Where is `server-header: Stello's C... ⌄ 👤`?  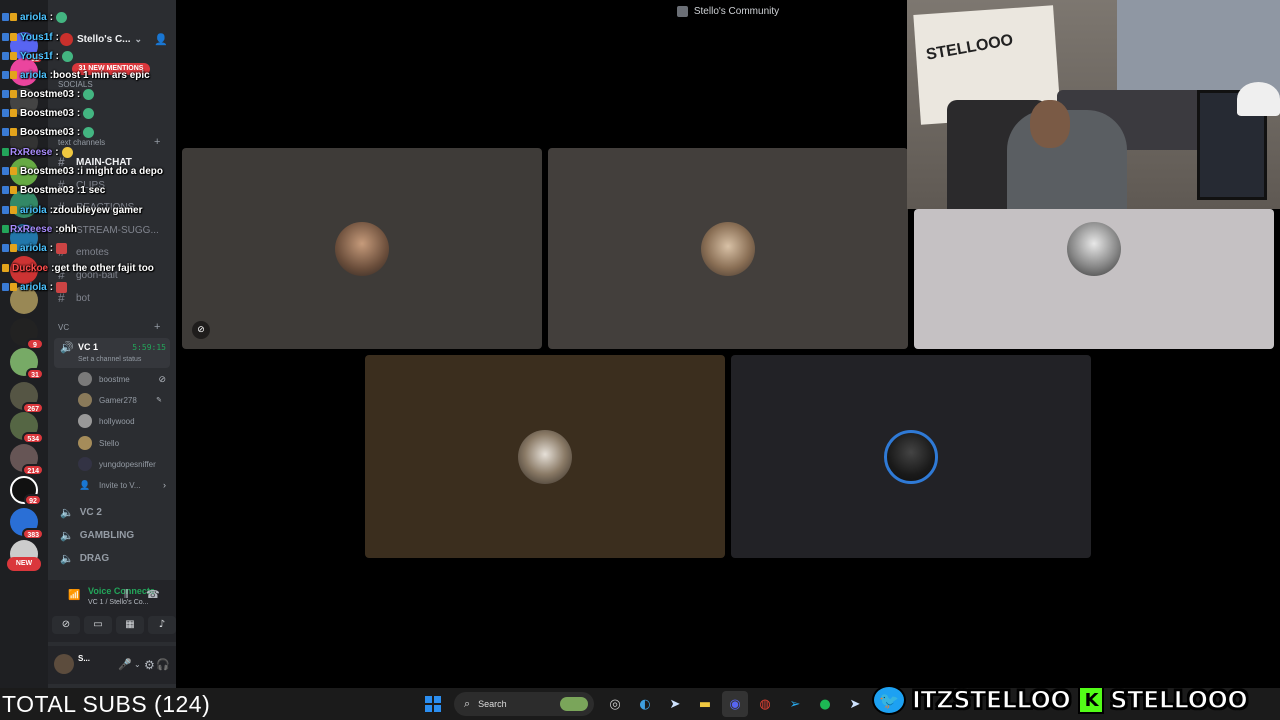
server-header: Stello's C... ⌄ 👤 is located at coordinates (112, 39).